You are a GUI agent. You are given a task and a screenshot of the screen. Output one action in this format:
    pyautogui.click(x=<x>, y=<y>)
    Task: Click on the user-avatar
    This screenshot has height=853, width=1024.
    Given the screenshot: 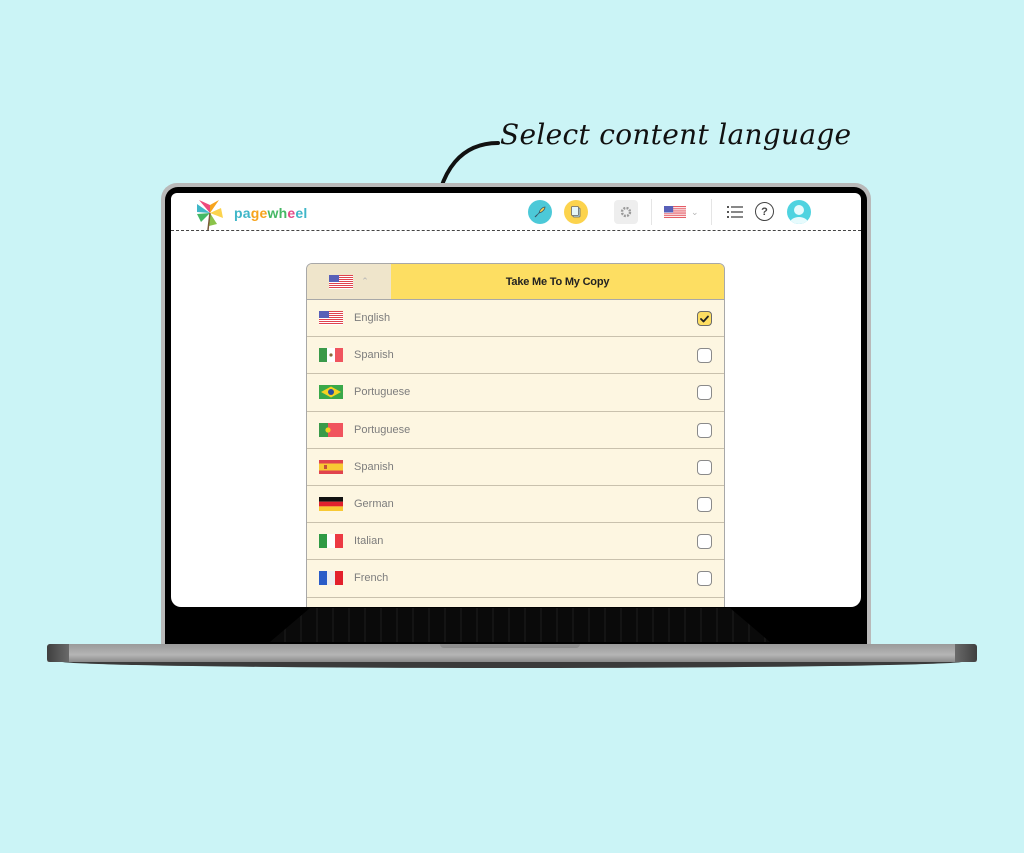 What is the action you would take?
    pyautogui.click(x=799, y=212)
    